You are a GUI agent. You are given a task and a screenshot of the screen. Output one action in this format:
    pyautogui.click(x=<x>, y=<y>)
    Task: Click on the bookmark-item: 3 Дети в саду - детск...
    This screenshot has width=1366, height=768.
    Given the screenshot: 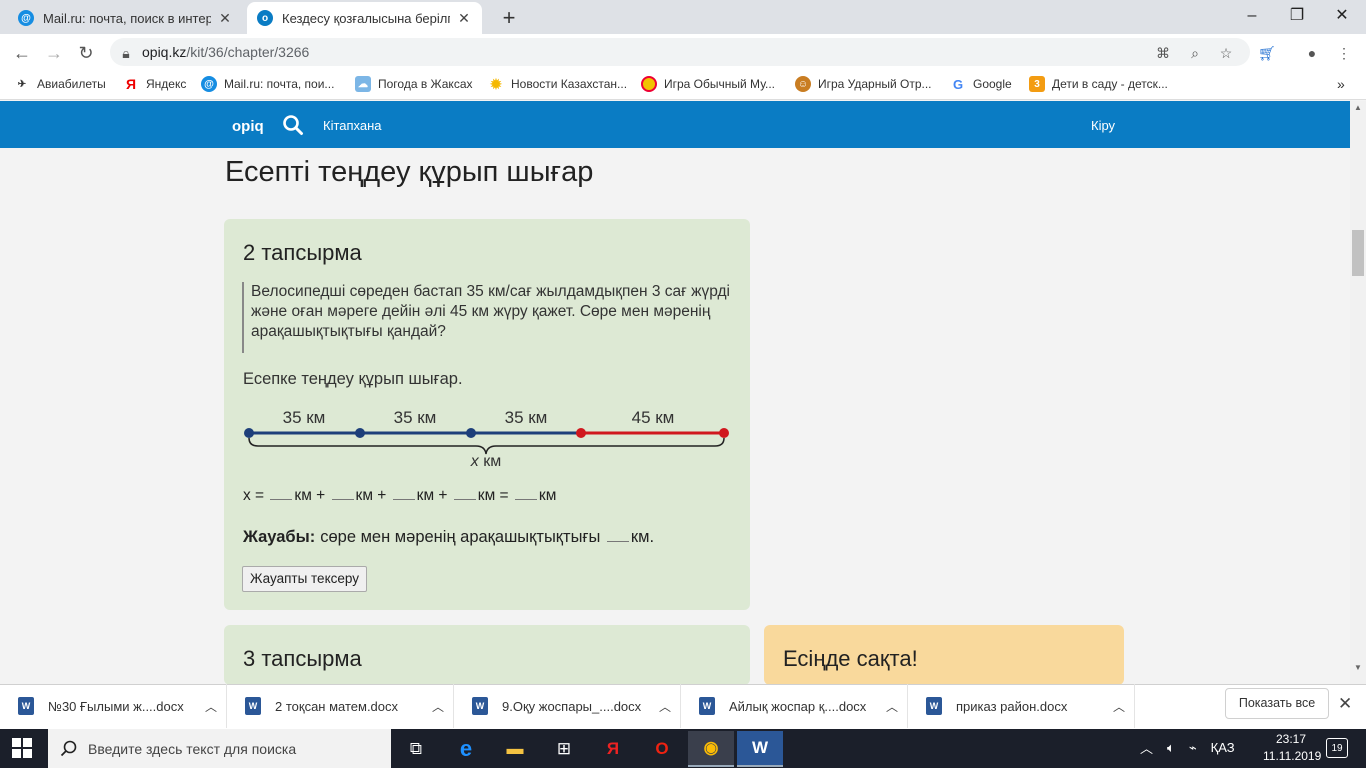 What is the action you would take?
    pyautogui.click(x=1098, y=84)
    